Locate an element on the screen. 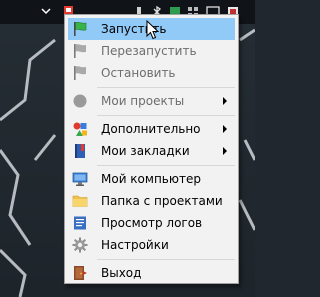  menu-item-my-projects: Мои проекты is located at coordinates (151, 101).